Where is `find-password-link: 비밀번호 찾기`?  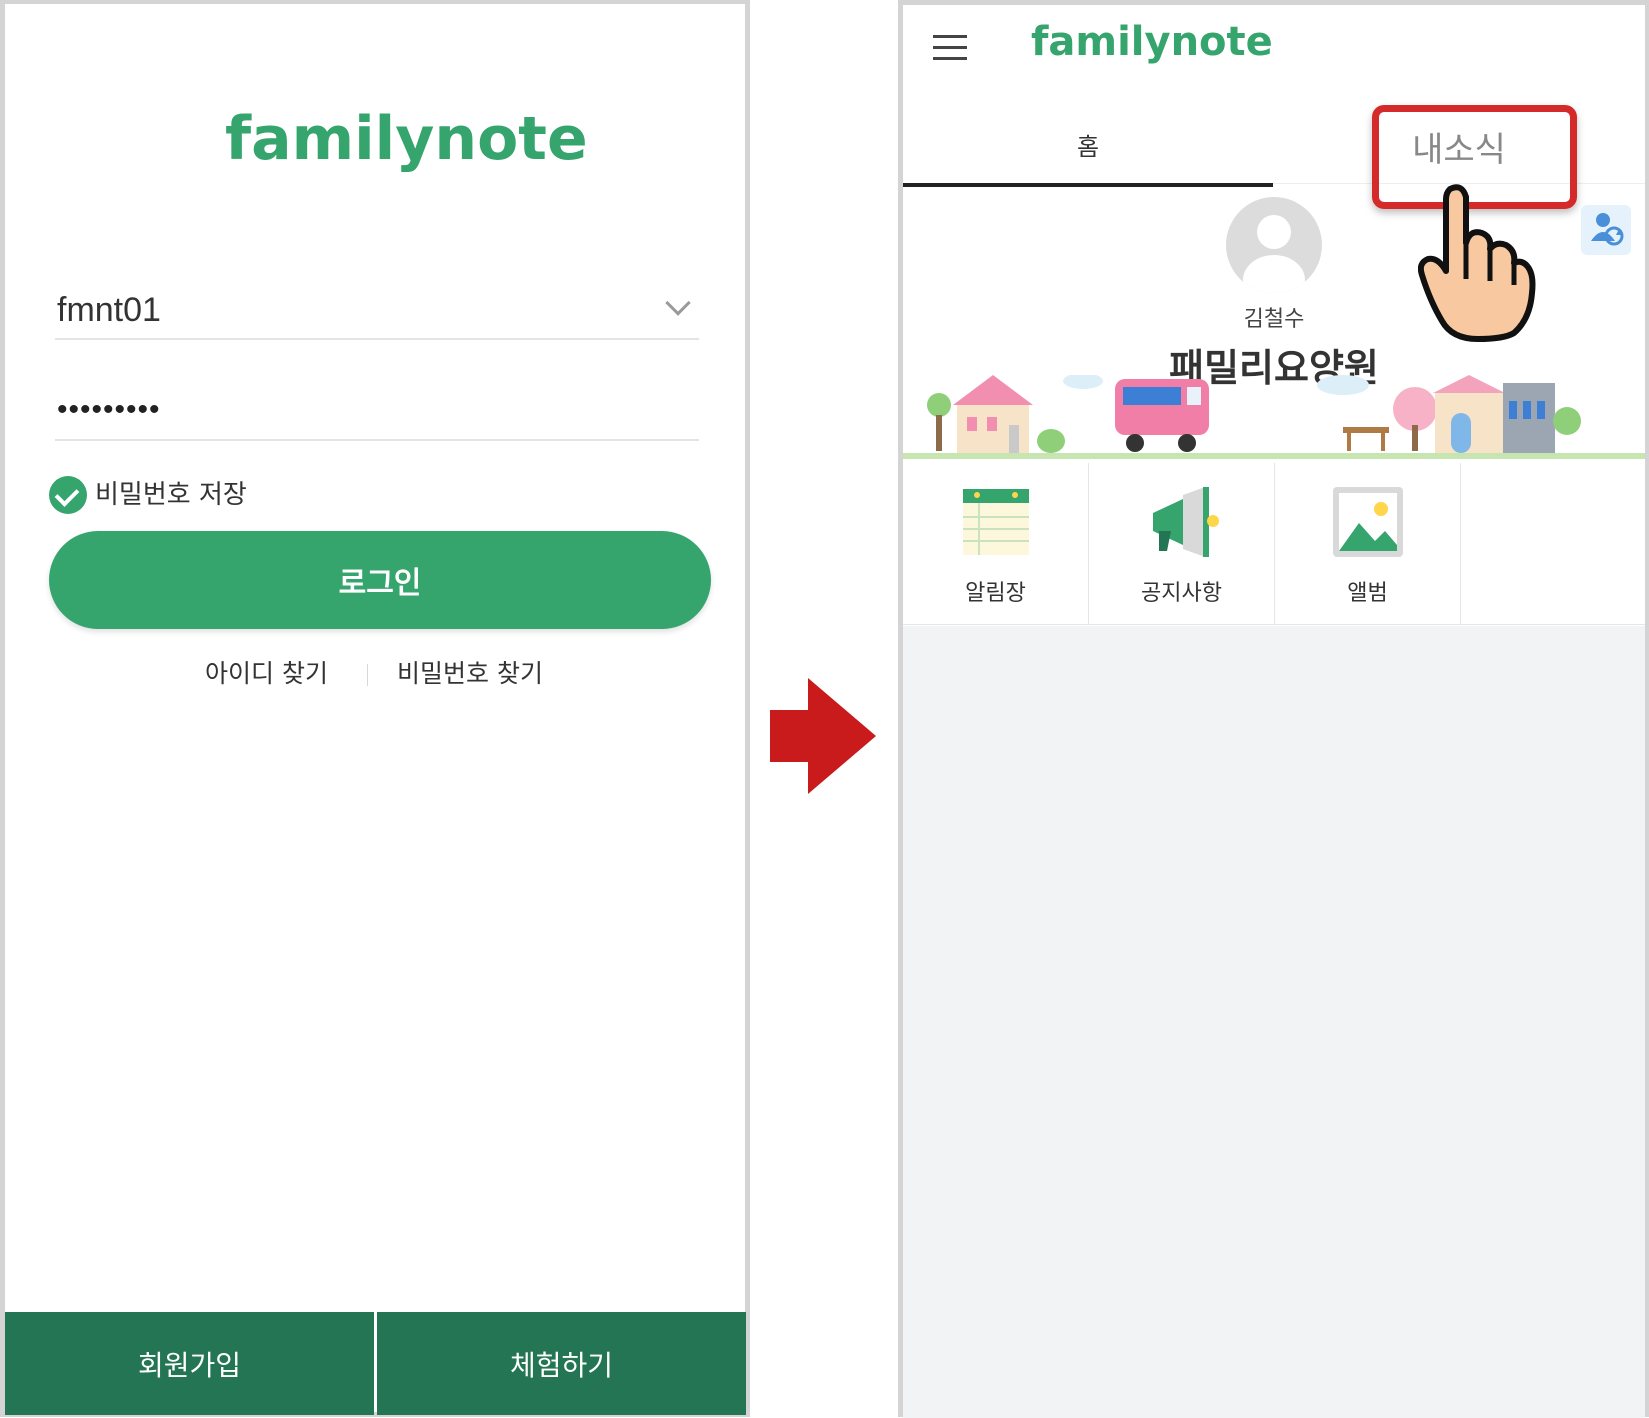
find-password-link: 비밀번호 찾기 is located at coordinates (470, 674).